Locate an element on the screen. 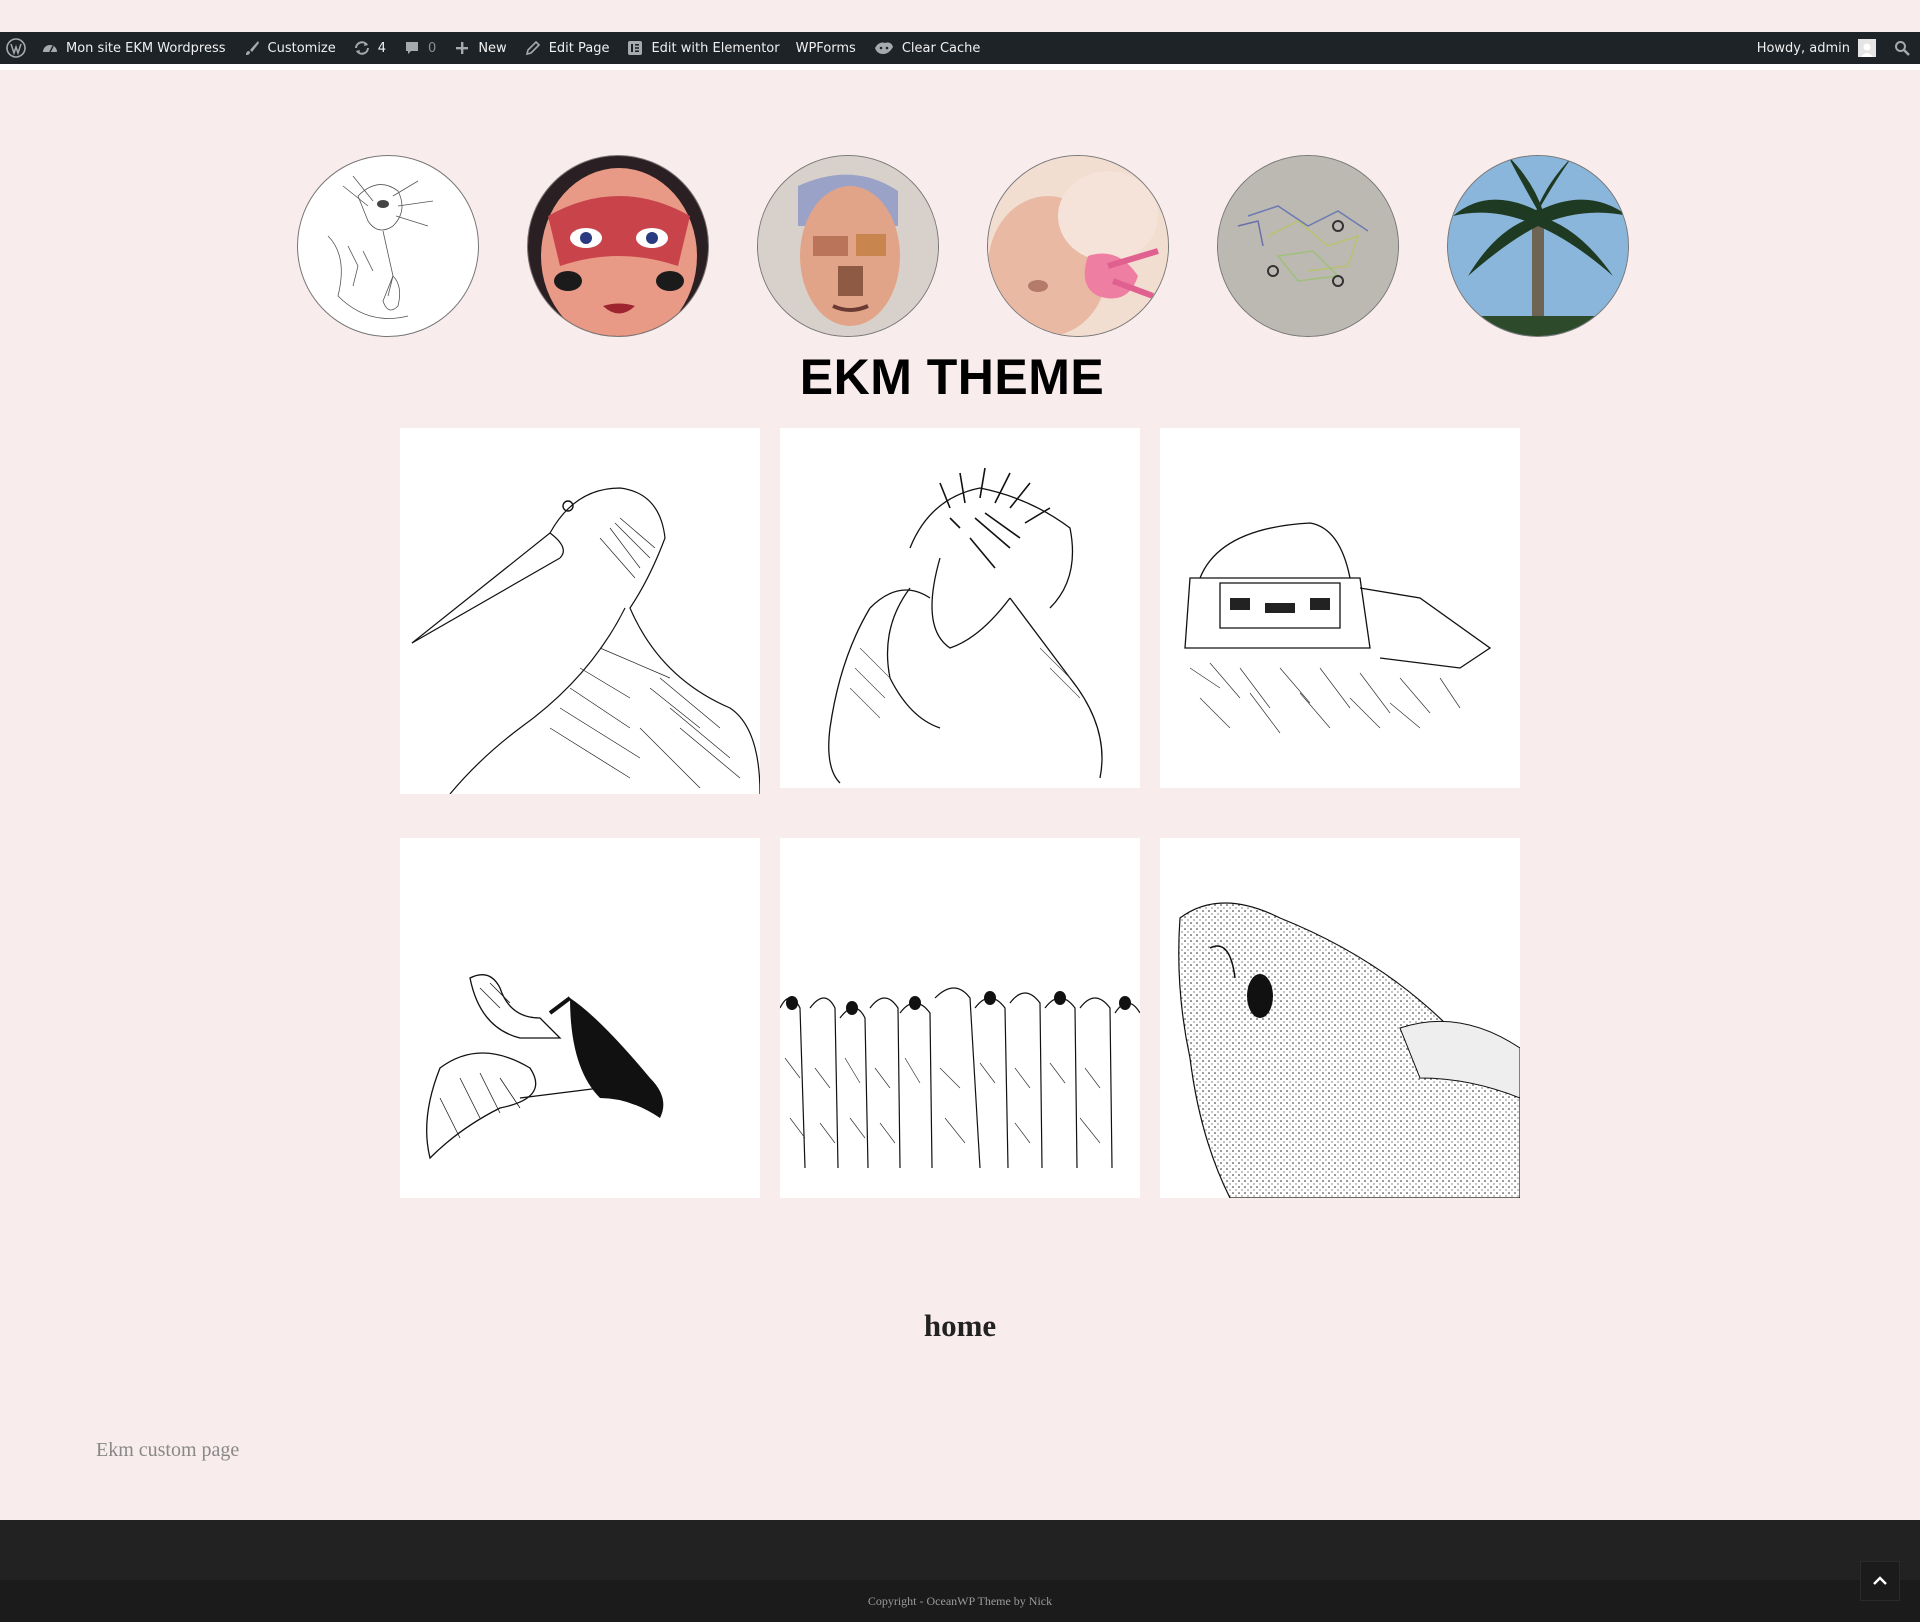 Image resolution: width=1920 pixels, height=1622 pixels. site-title: EKM THEME is located at coordinates (952, 377).